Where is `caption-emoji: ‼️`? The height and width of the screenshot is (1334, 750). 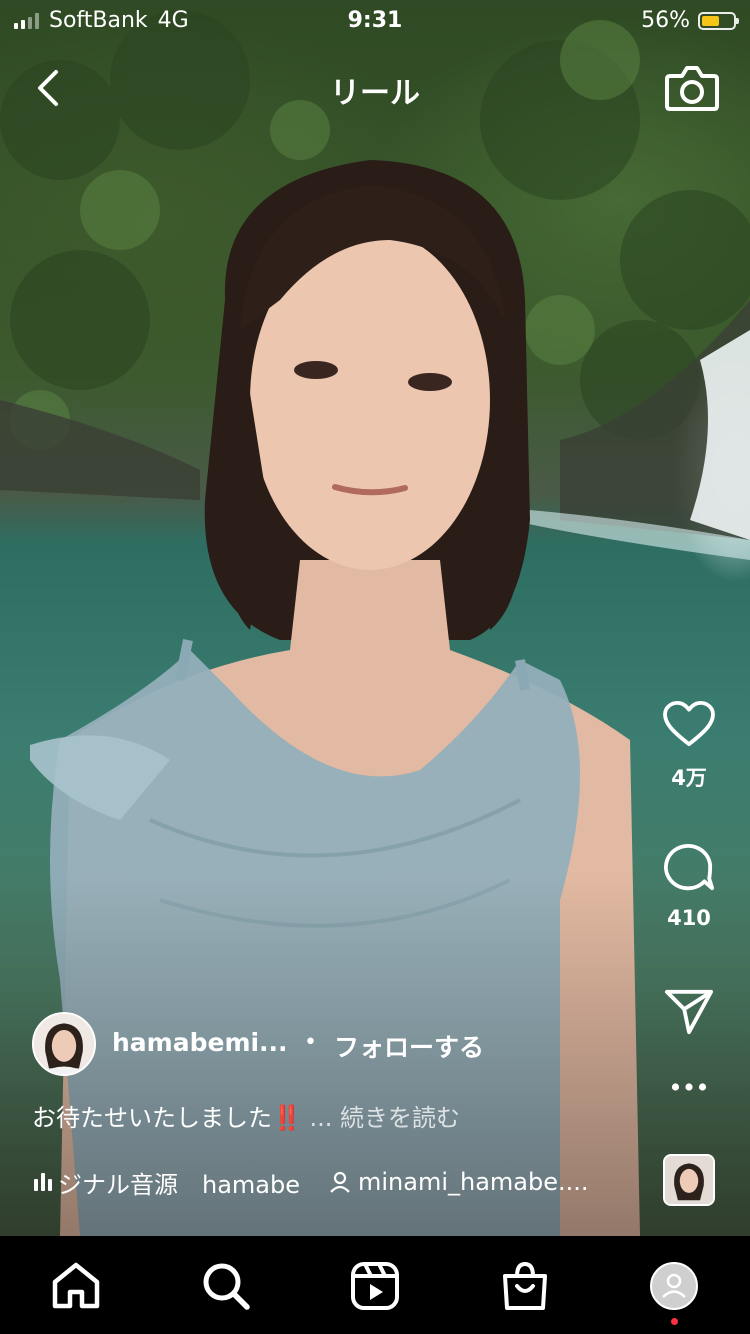 caption-emoji: ‼️ is located at coordinates (287, 1118).